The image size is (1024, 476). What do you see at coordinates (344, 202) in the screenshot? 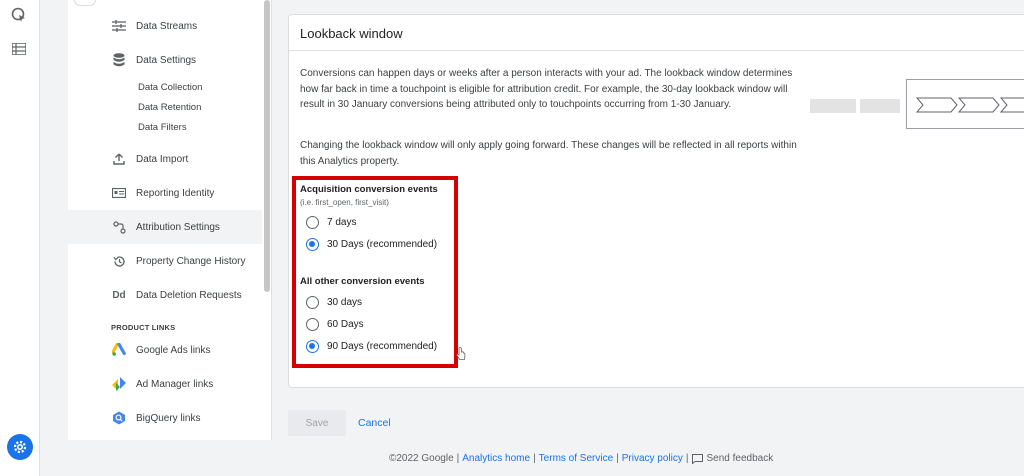
I see `acquisition-group-subtitle: (i.e. first_open, first_visit)` at bounding box center [344, 202].